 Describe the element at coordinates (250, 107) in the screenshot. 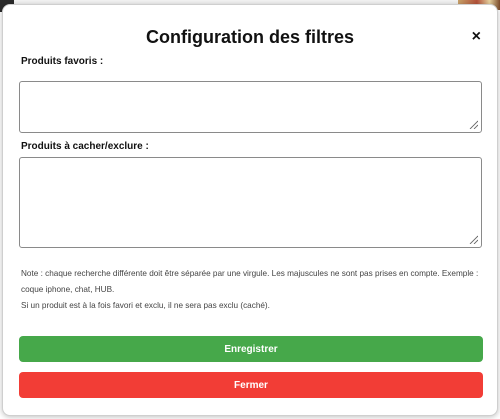

I see `favorites-textarea` at that location.